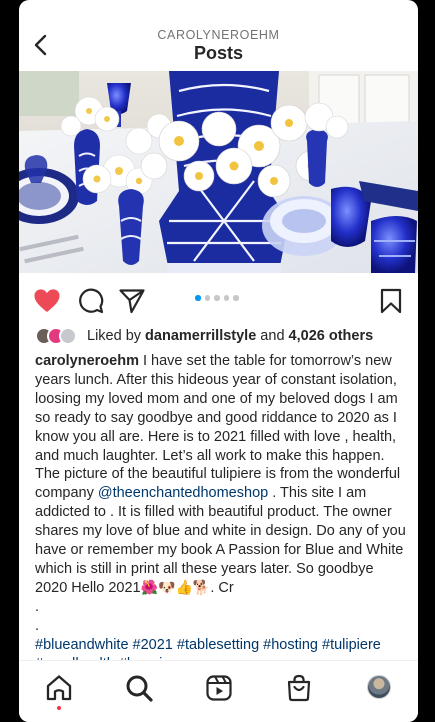 The image size is (435, 722). I want to click on home-icon, so click(59, 688).